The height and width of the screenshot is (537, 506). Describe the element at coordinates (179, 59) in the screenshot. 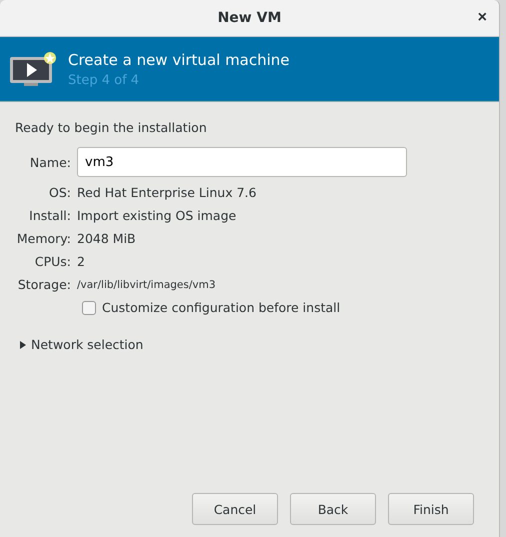

I see `header-title: Create a new virtual machine` at that location.